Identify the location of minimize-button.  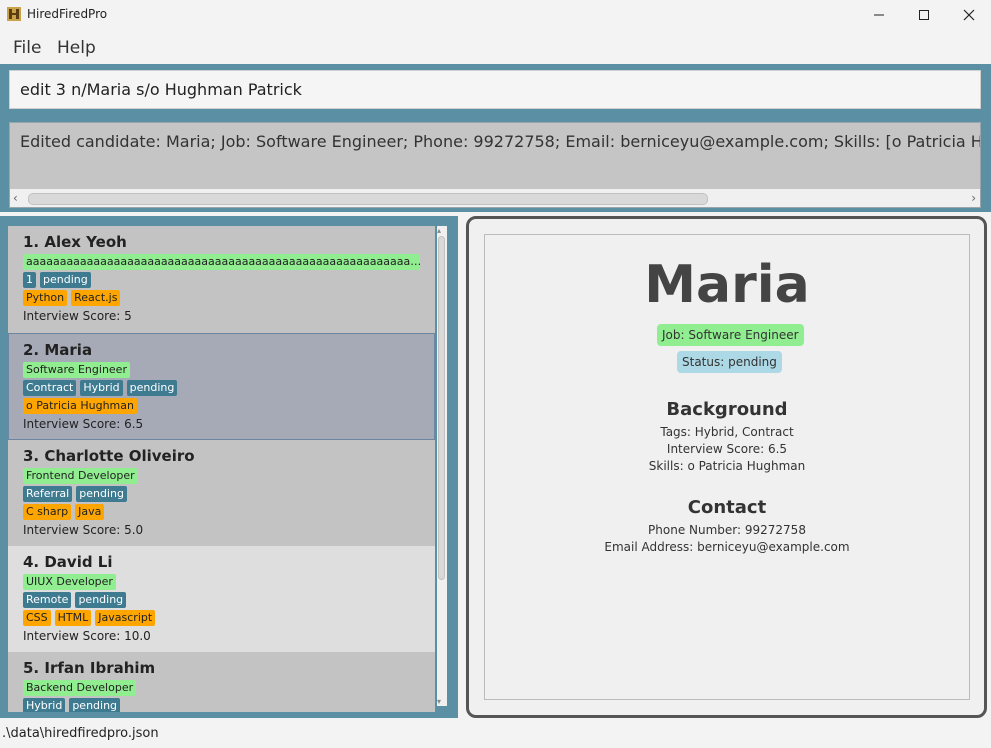
(879, 15).